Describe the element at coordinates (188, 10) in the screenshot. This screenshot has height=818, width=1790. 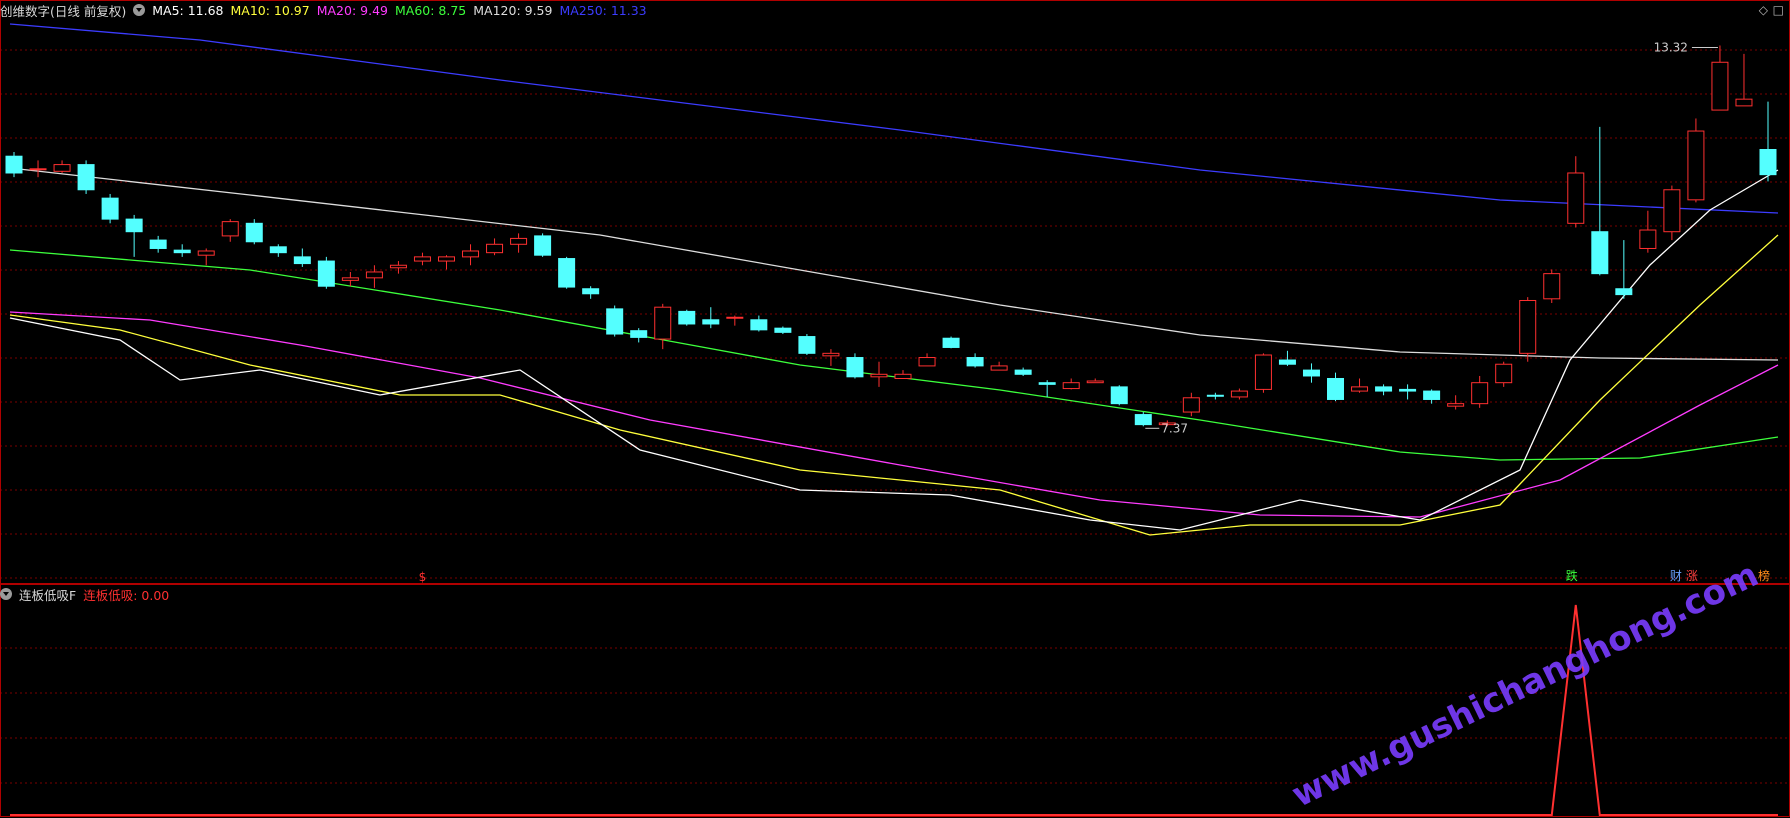
I see `ma-legend-item: MA5: 11.68` at that location.